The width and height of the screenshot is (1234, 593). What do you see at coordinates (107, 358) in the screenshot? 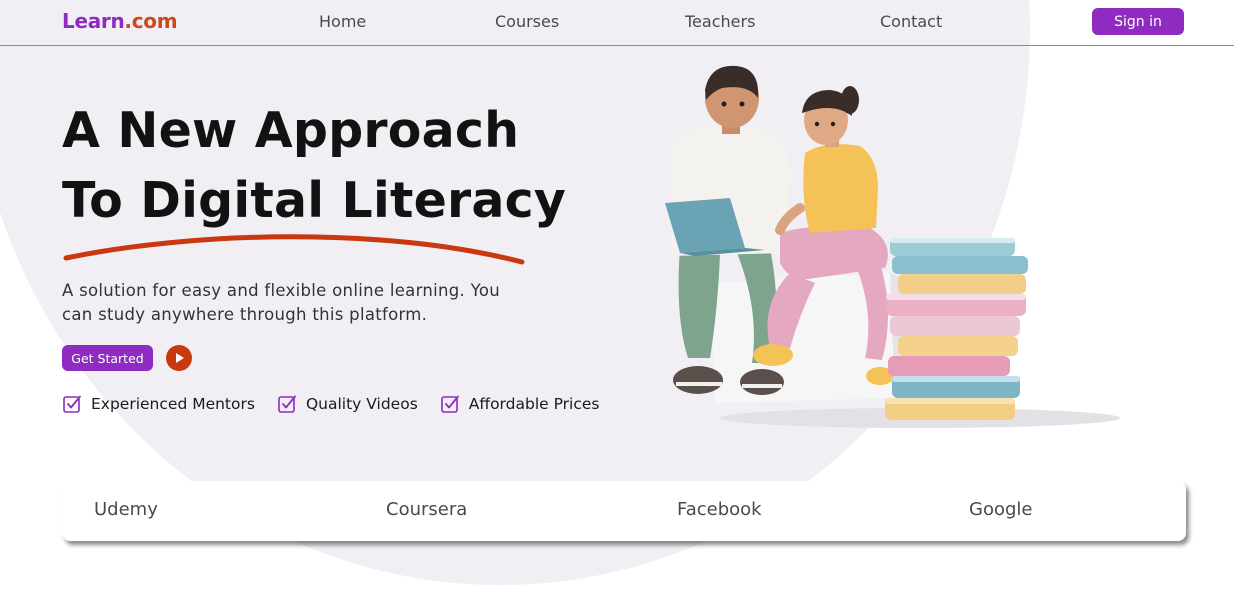
I see `get-started-button: Get Started` at bounding box center [107, 358].